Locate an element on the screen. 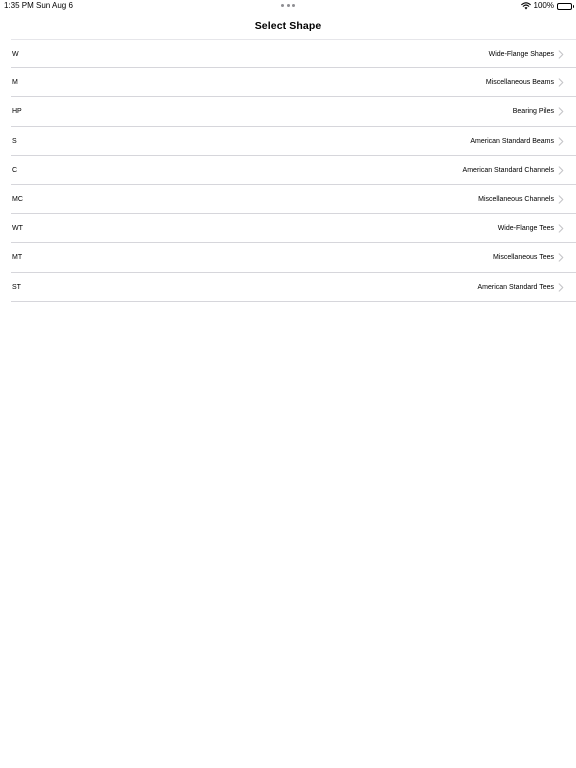  shape-row-w: W Wide-Flange Shapes is located at coordinates (293, 54).